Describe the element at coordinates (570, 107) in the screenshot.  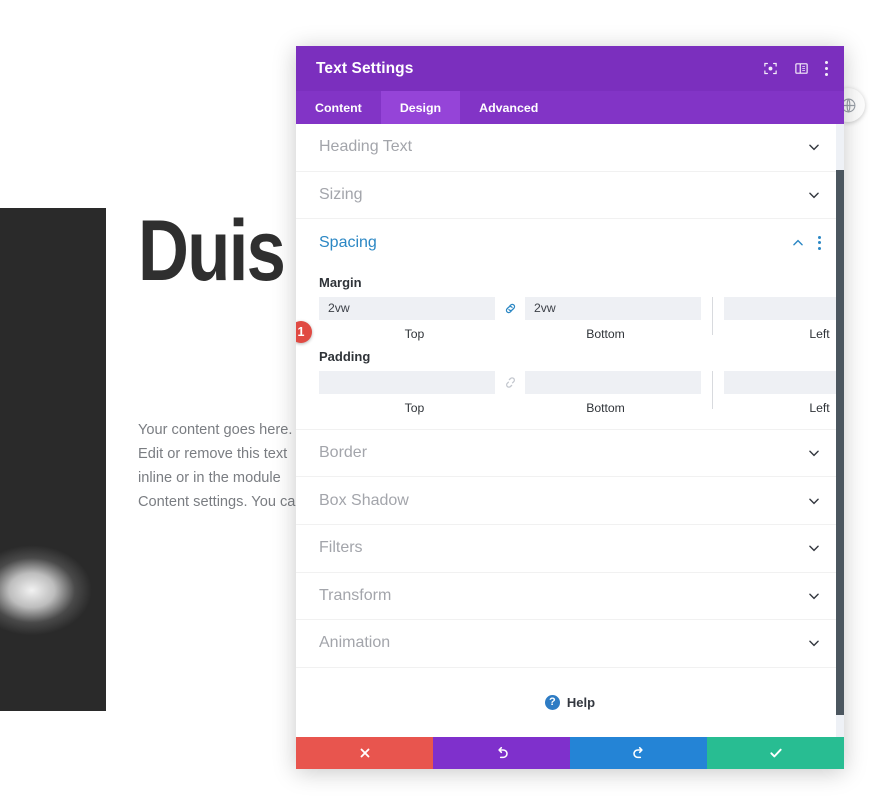
I see `panel-tabs: Content Design Advanced` at that location.